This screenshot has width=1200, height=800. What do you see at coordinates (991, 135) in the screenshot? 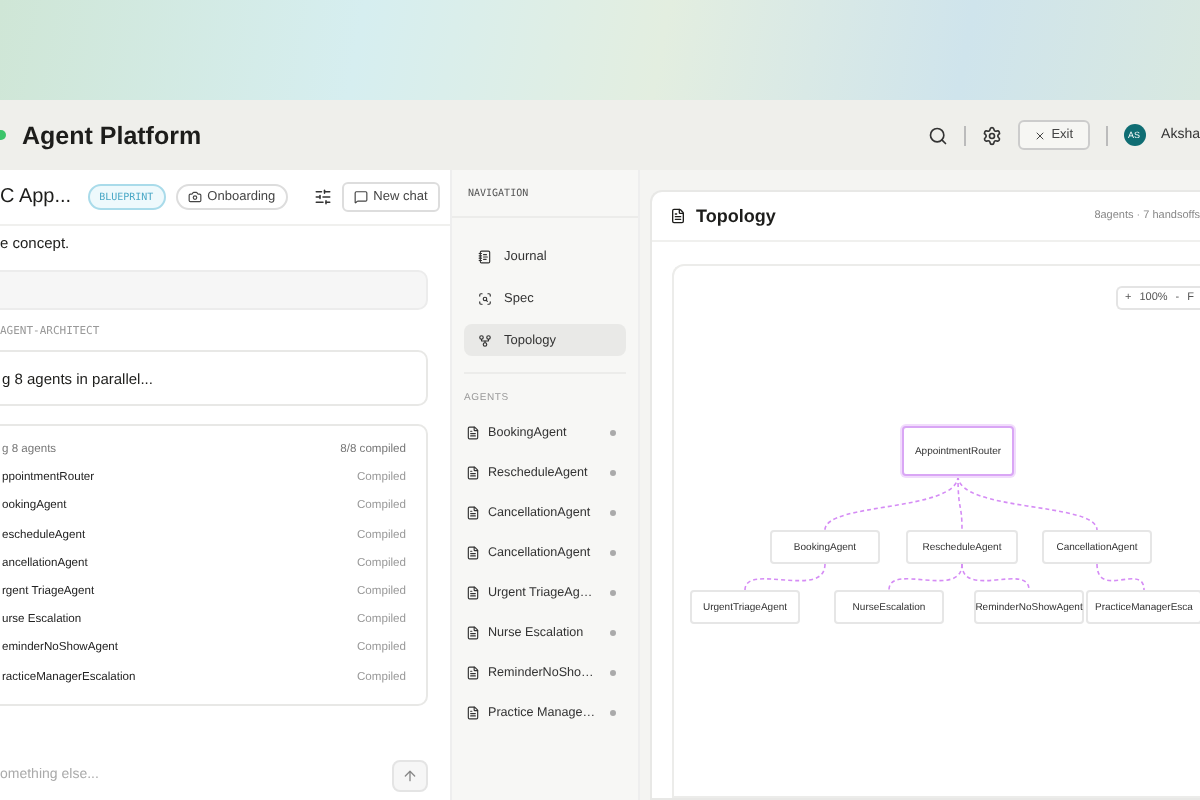
I see `settings-icon` at bounding box center [991, 135].